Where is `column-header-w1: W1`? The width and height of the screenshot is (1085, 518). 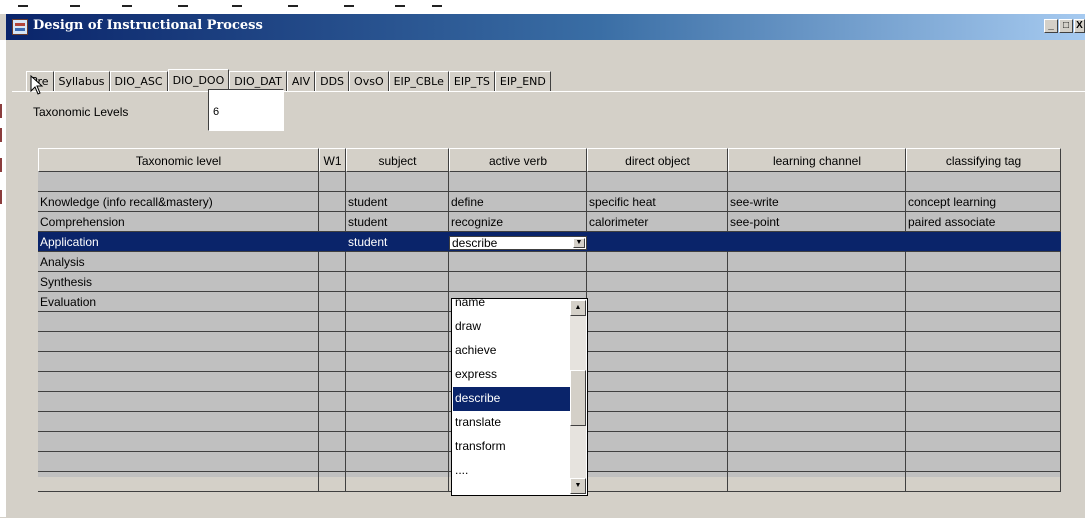
column-header-w1: W1 is located at coordinates (332, 160).